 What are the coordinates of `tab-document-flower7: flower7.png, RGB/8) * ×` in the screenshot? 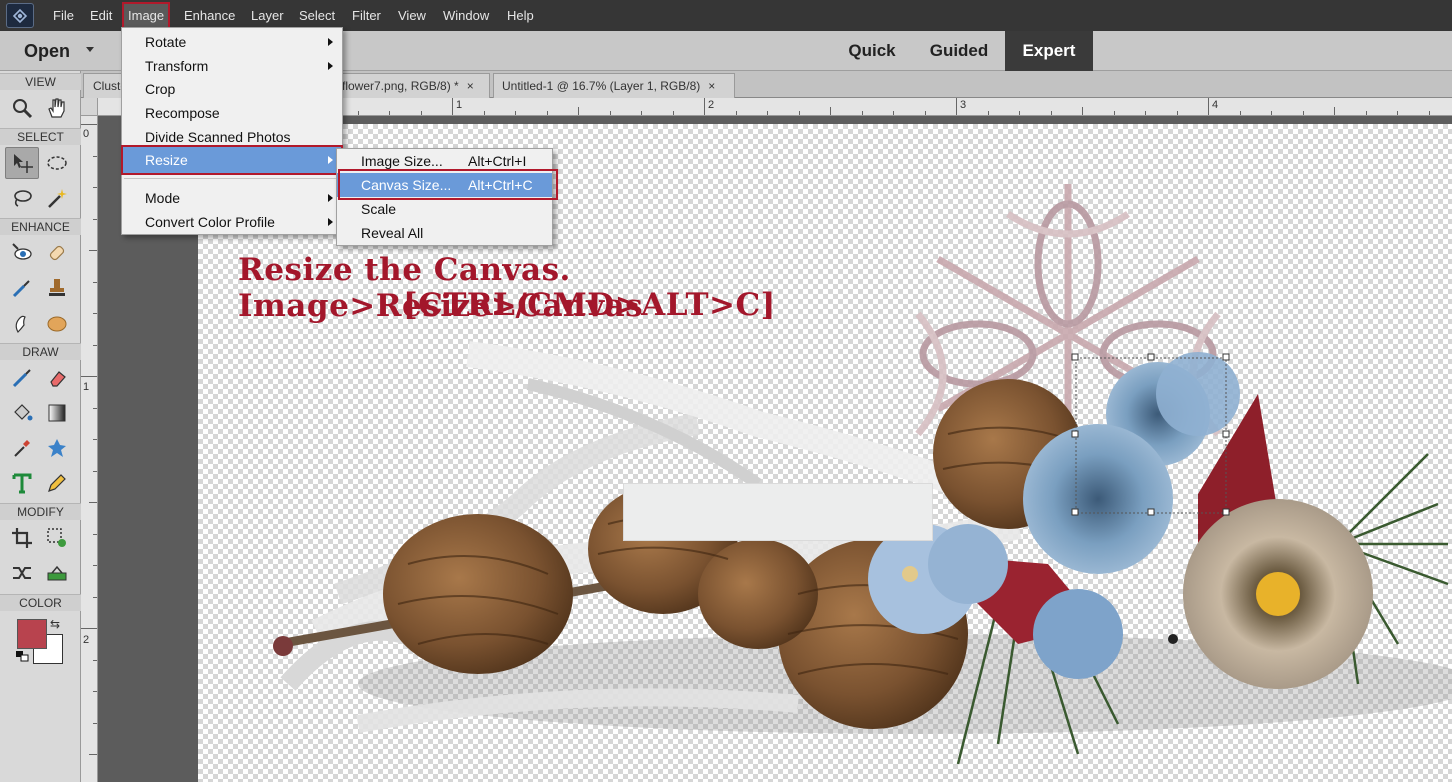 It's located at (411, 85).